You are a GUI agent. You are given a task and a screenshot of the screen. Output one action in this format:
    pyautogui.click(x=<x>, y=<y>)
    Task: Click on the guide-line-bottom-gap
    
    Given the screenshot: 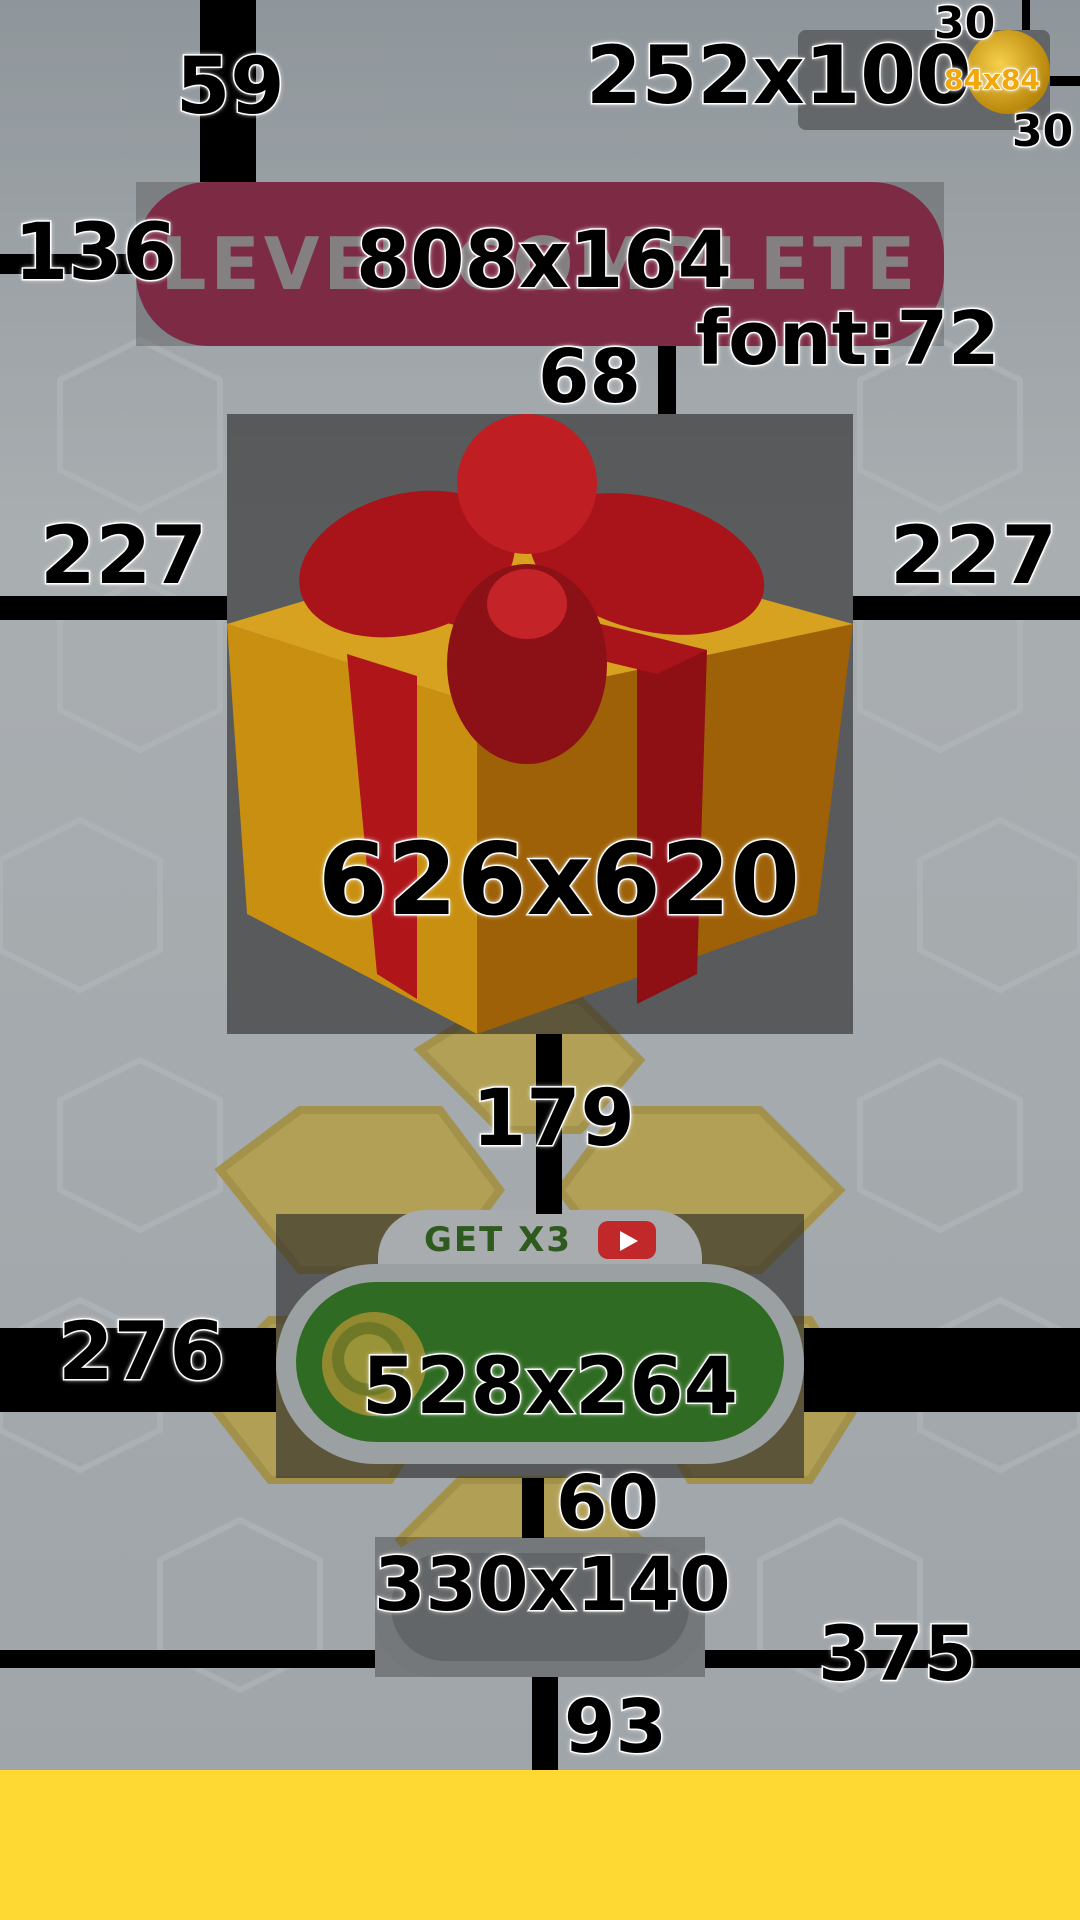 What is the action you would take?
    pyautogui.click(x=545, y=1723)
    